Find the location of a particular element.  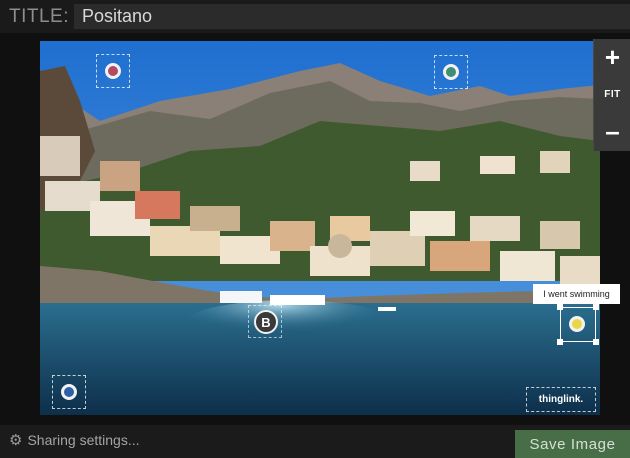

gear-icon: ⚙ is located at coordinates (16, 440).